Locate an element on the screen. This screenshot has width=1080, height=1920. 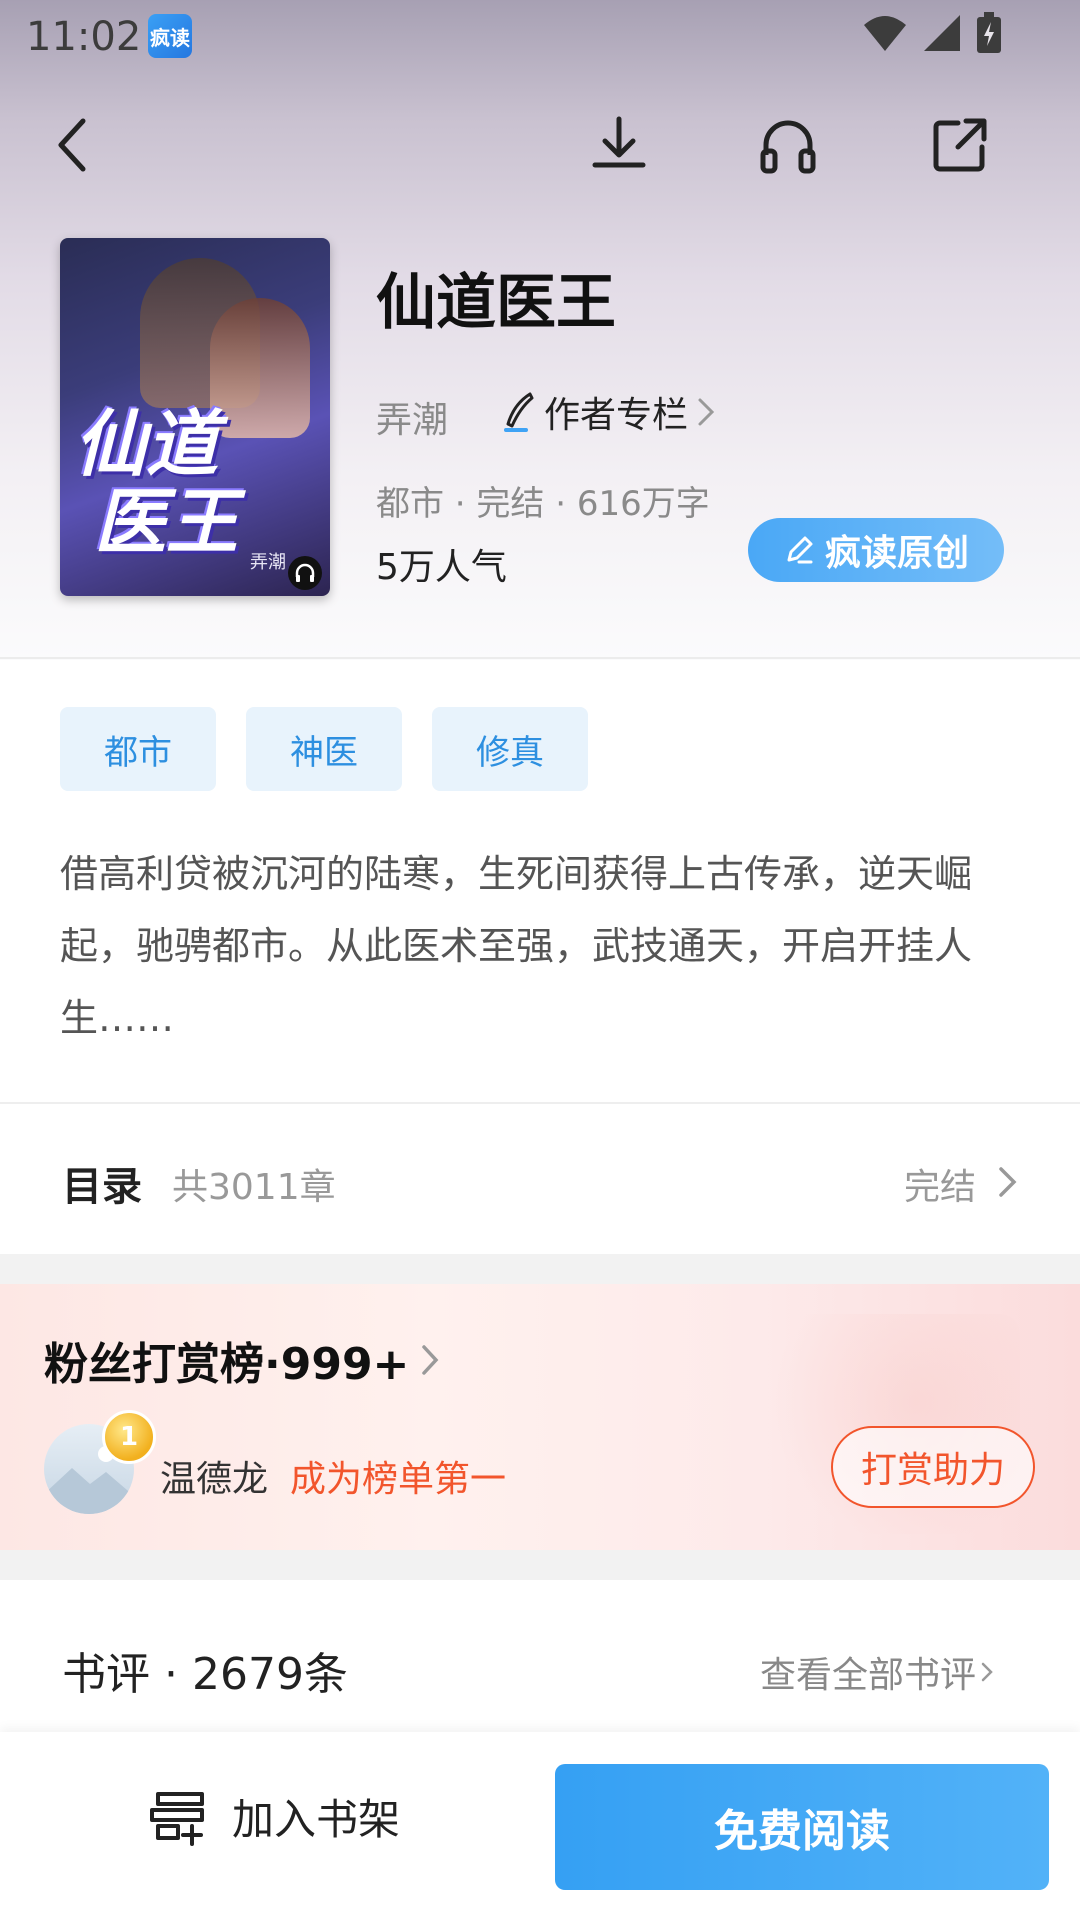
headphones-icon is located at coordinates (788, 147).